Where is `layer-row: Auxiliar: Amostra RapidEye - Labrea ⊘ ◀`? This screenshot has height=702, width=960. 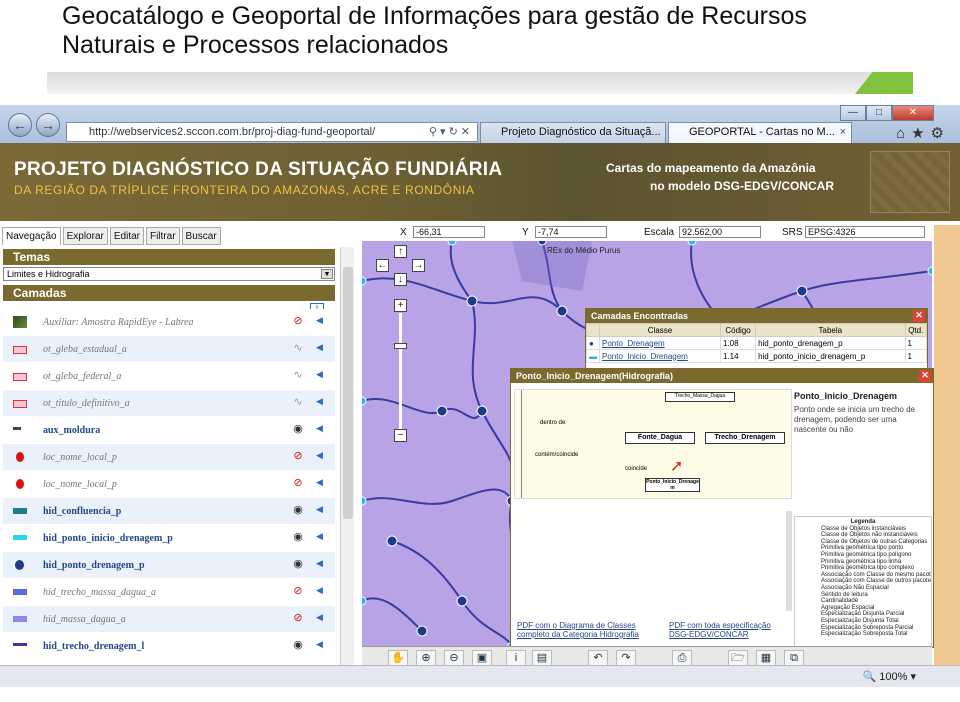 layer-row: Auxiliar: Amostra RapidEye - Labrea ⊘ ◀ is located at coordinates (169, 322).